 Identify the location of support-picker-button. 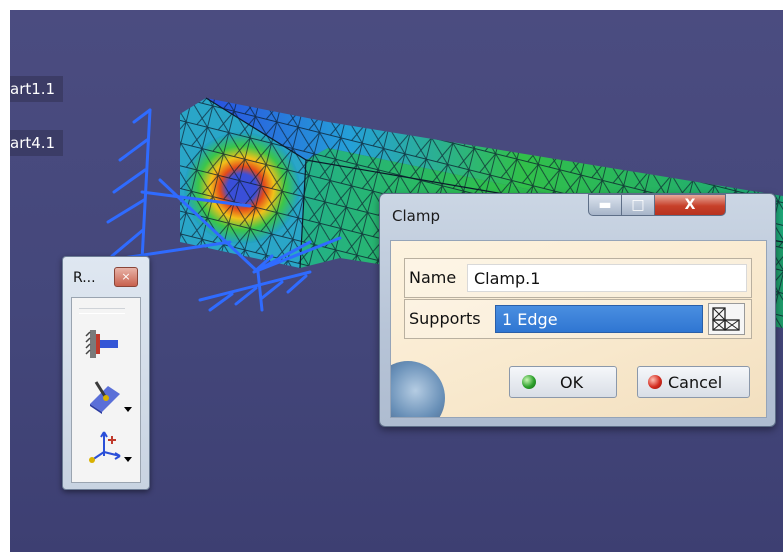
(726, 319).